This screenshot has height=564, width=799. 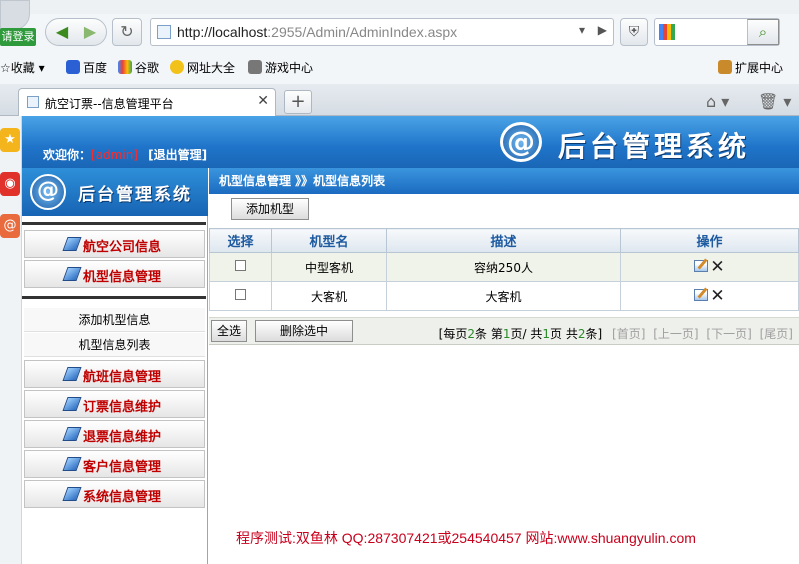 What do you see at coordinates (725, 67) in the screenshot?
I see `extension-icon` at bounding box center [725, 67].